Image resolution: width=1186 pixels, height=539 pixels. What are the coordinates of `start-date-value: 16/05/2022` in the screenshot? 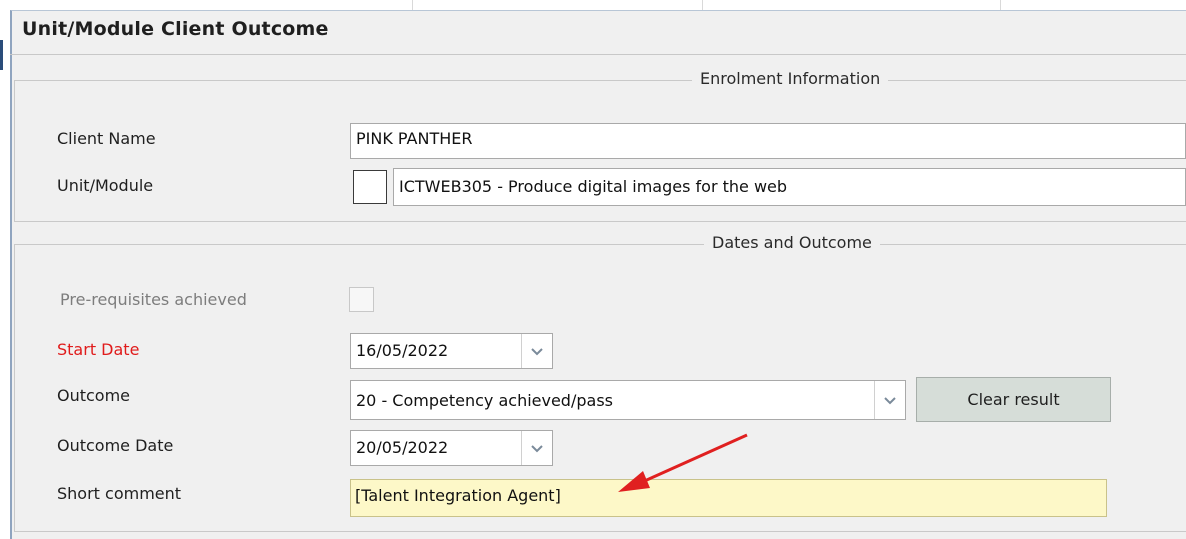 It's located at (402, 350).